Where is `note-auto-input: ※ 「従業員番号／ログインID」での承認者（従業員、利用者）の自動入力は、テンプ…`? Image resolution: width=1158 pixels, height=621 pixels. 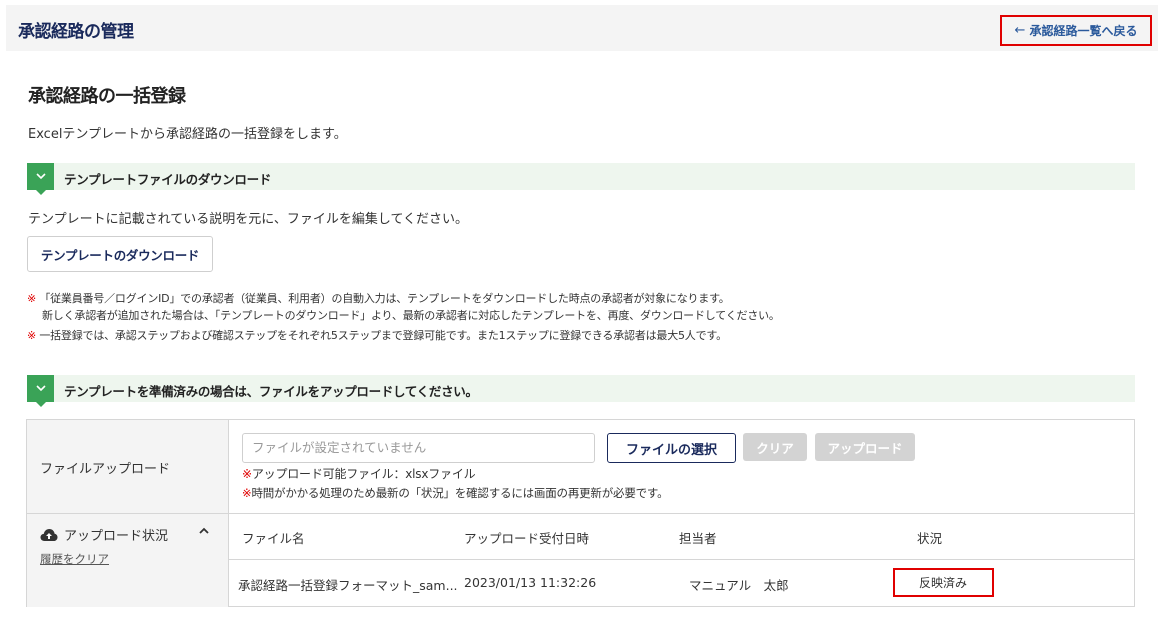
note-auto-input: ※ 「従業員番号／ログインID」での承認者（従業員、利用者）の自動入力は、テンプ… is located at coordinates (378, 298).